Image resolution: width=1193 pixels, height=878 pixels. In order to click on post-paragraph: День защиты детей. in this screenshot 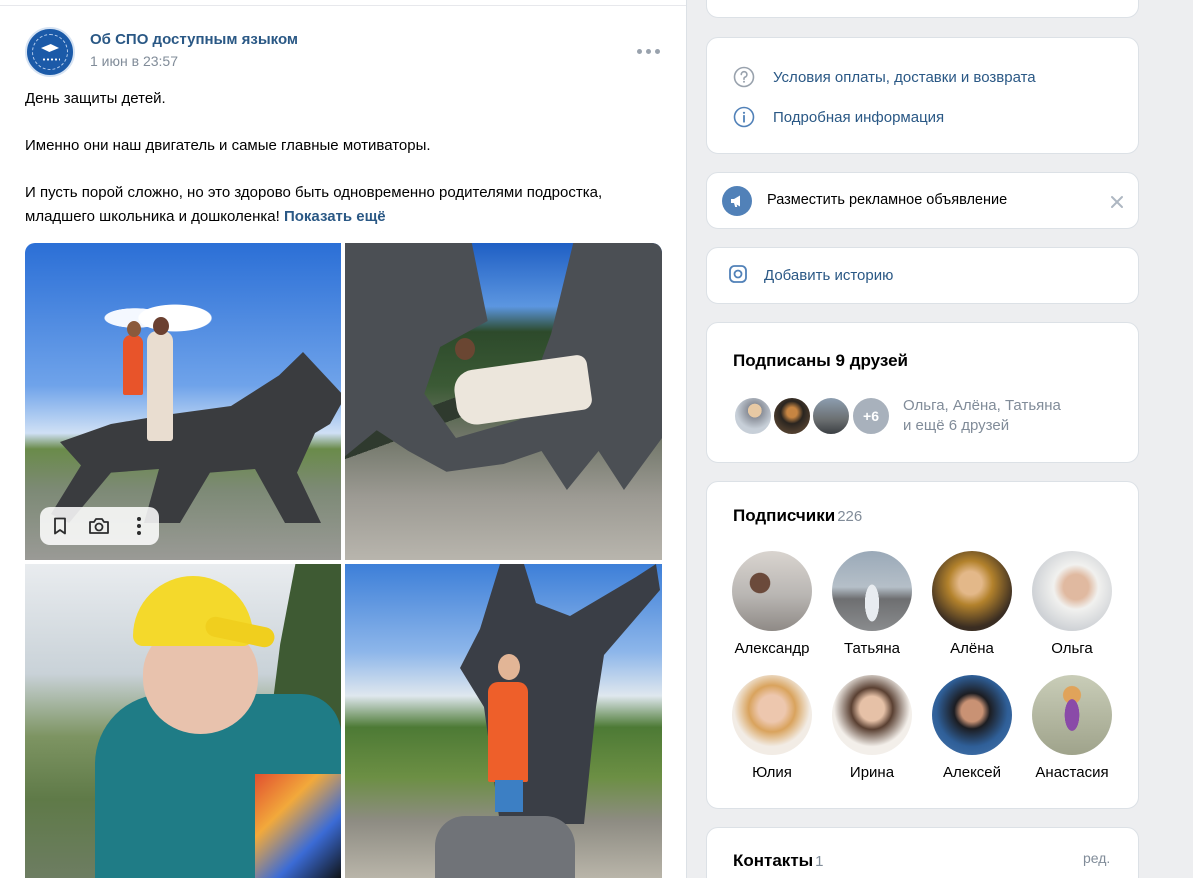, I will do `click(95, 98)`.